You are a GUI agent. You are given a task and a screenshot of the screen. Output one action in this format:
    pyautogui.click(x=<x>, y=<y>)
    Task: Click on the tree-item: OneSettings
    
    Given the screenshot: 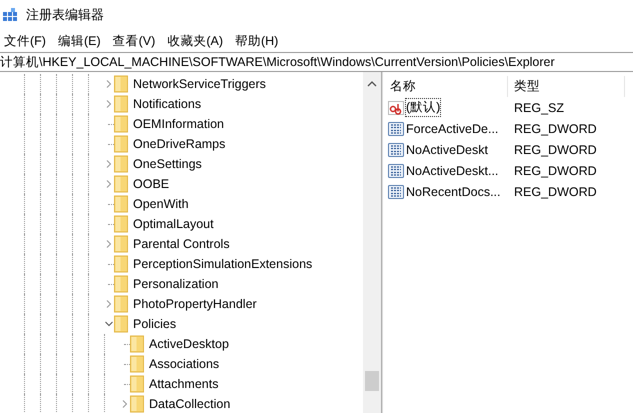 What is the action you would take?
    pyautogui.click(x=167, y=164)
    